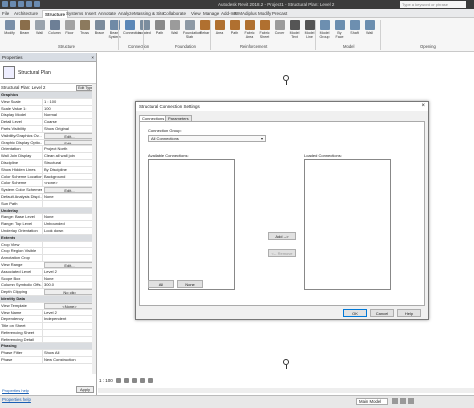 Image resolution: width=474 pixels, height=408 pixels. Describe the element at coordinates (69, 285) in the screenshot. I see `property-value: 300.0` at that location.